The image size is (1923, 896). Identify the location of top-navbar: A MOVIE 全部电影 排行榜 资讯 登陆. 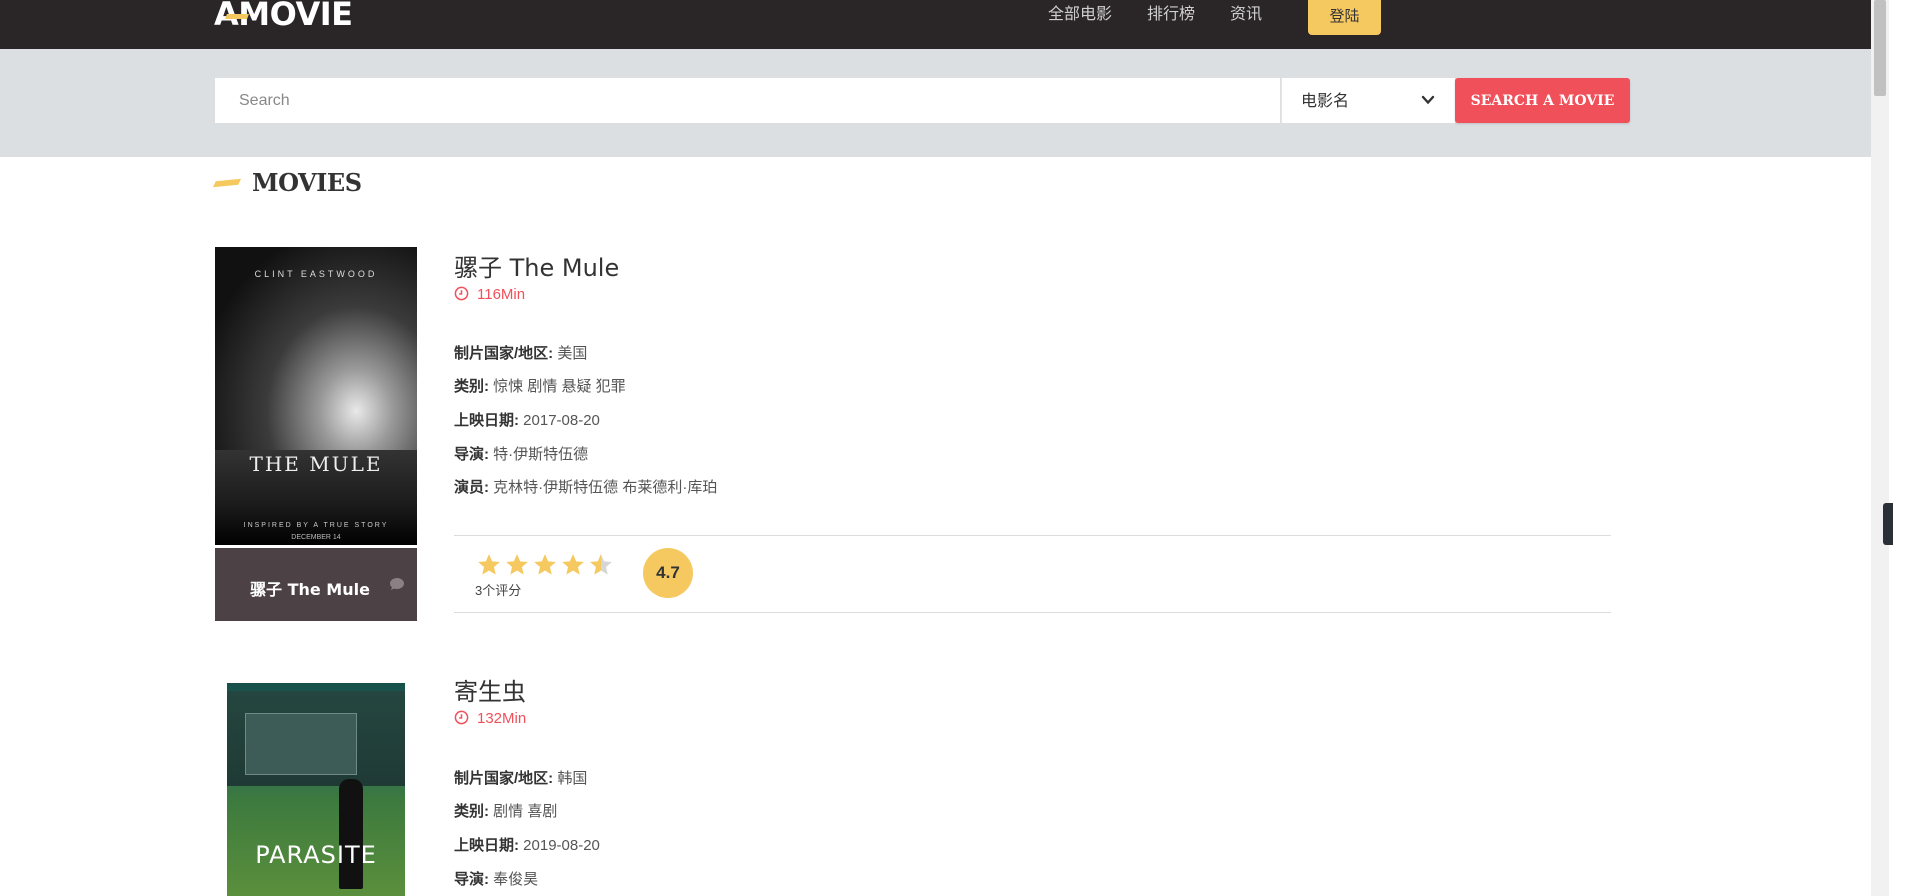
(935, 24).